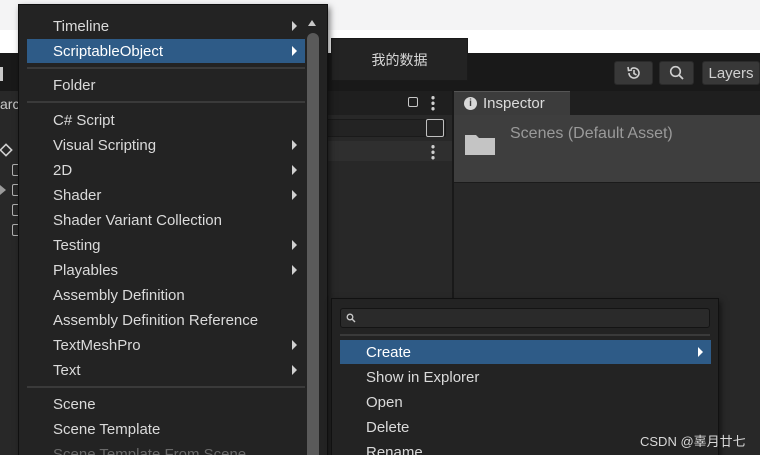 This screenshot has width=760, height=455. Describe the element at coordinates (137, 220) in the screenshot. I see `menu-item-label: Shader Variant Collection` at that location.